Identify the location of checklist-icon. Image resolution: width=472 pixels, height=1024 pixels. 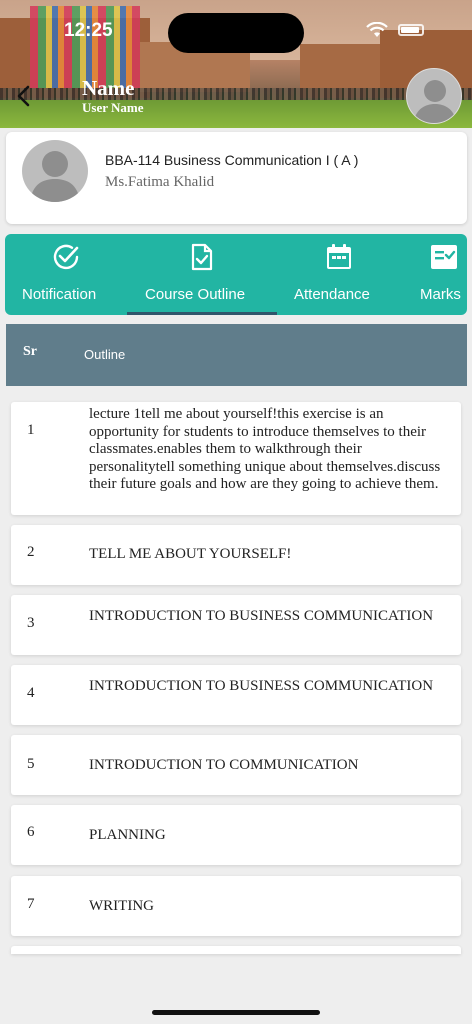
(444, 257).